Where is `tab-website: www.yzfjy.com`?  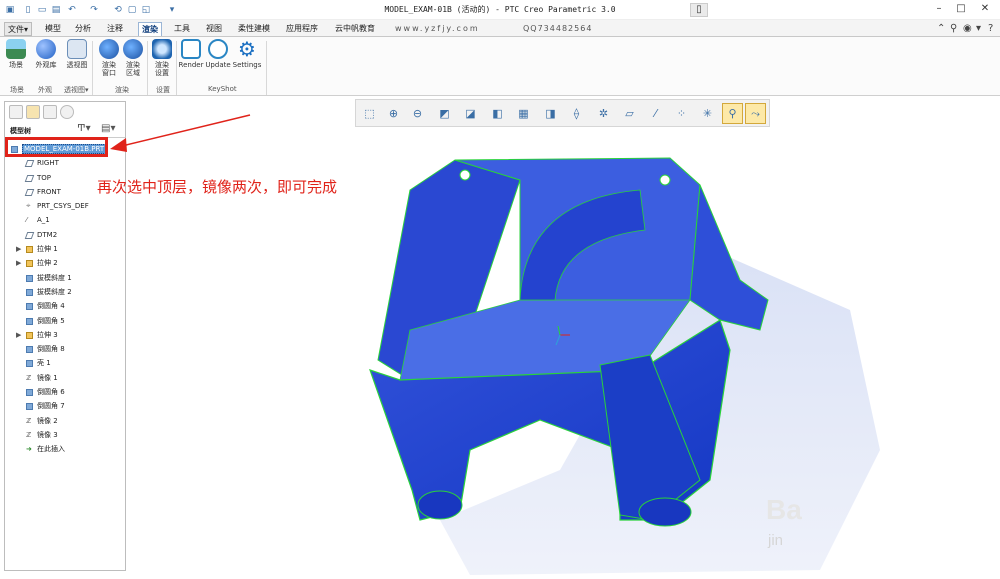 tab-website: www.yzfjy.com is located at coordinates (437, 29).